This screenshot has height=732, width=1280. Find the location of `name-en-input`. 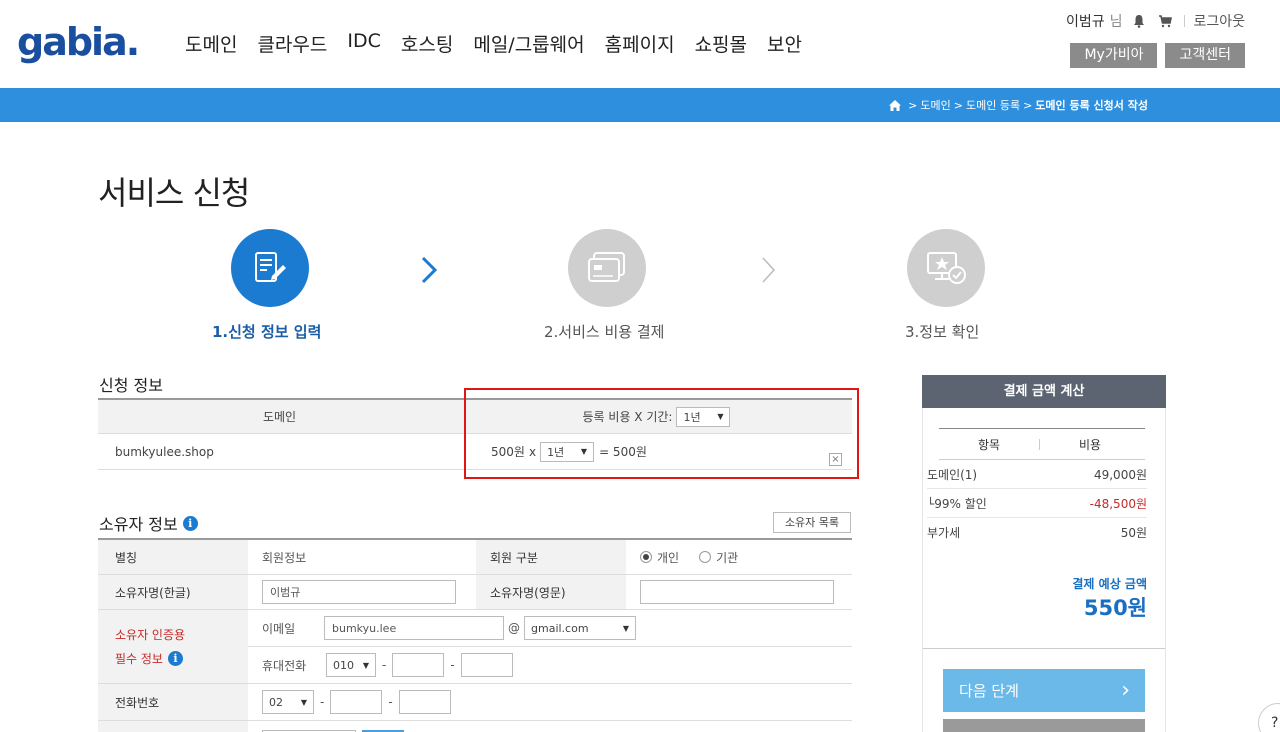

name-en-input is located at coordinates (737, 592).